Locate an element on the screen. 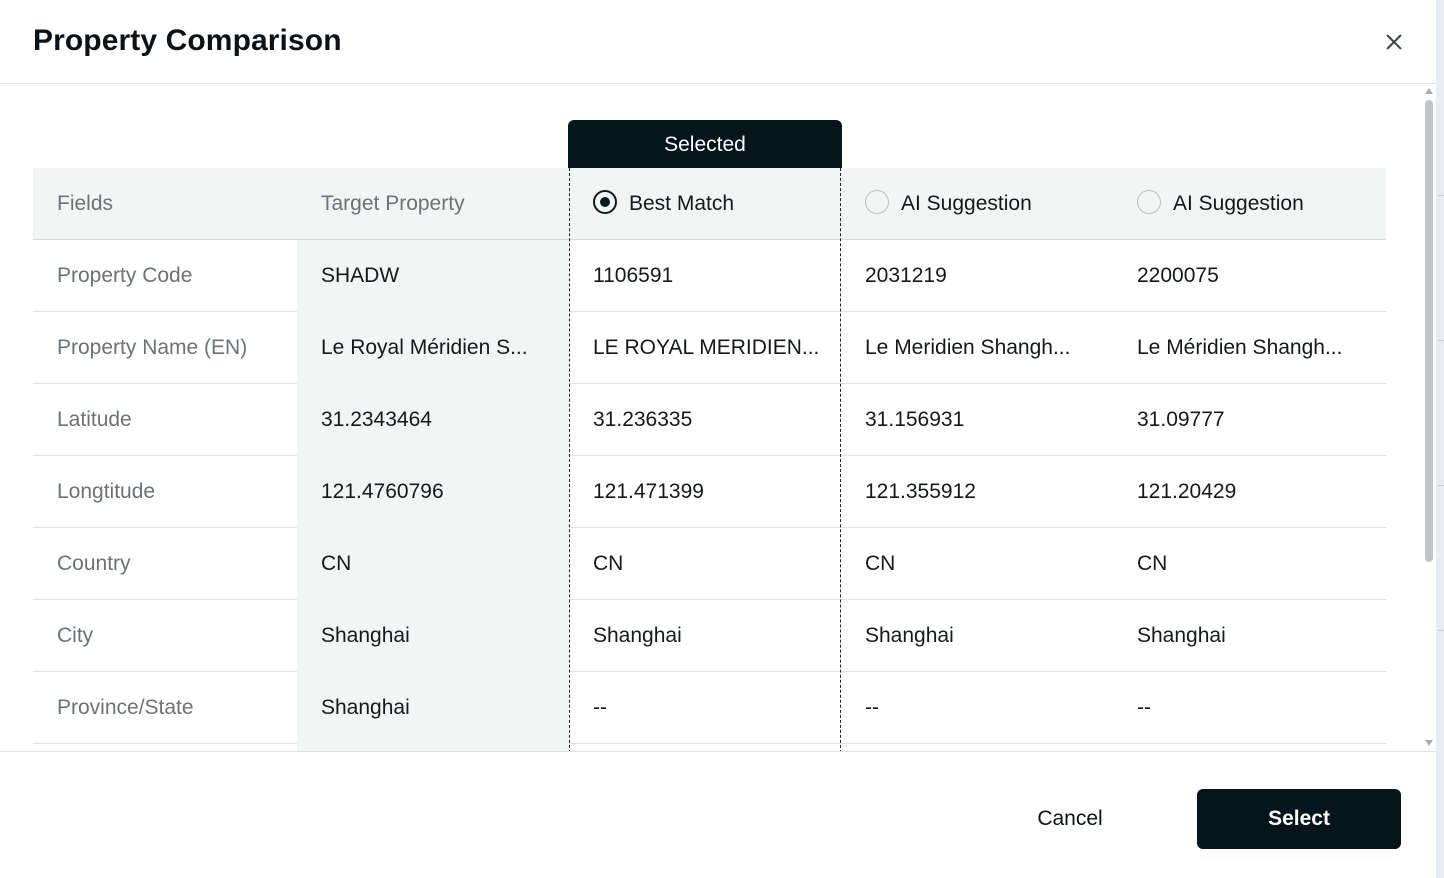 Image resolution: width=1444 pixels, height=878 pixels. ai-suggestion-1-value: 2031219 is located at coordinates (906, 275).